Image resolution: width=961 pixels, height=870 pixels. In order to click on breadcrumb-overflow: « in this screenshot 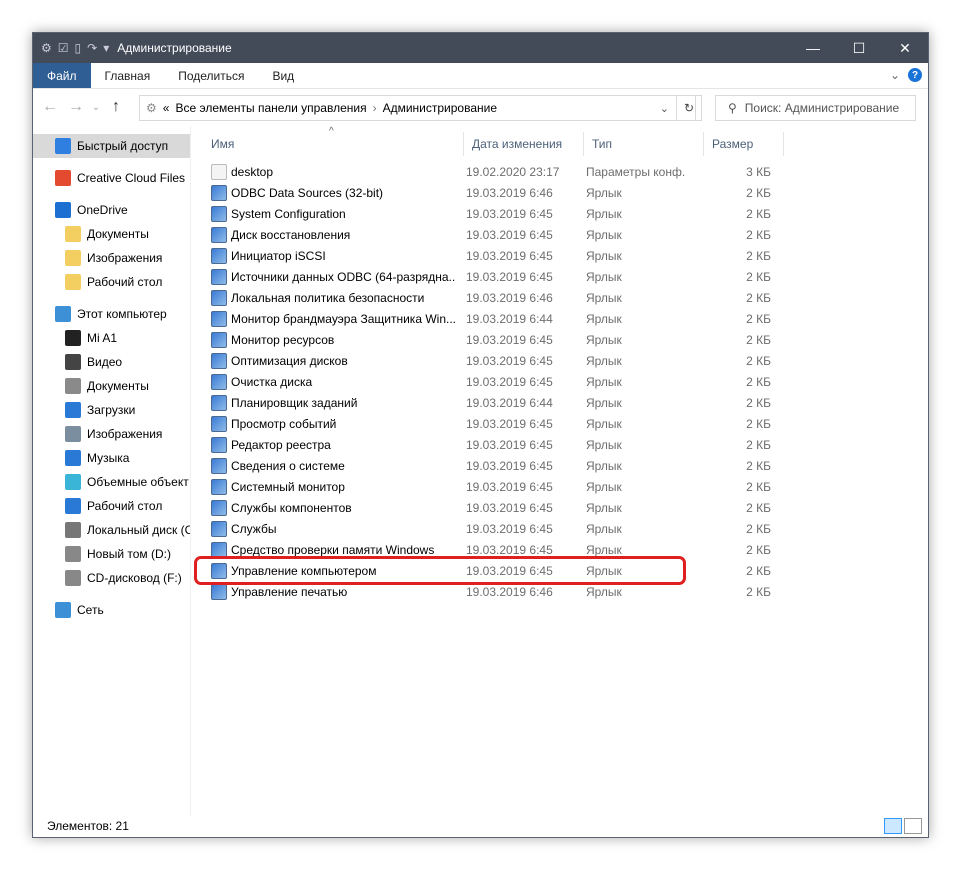, I will do `click(166, 108)`.